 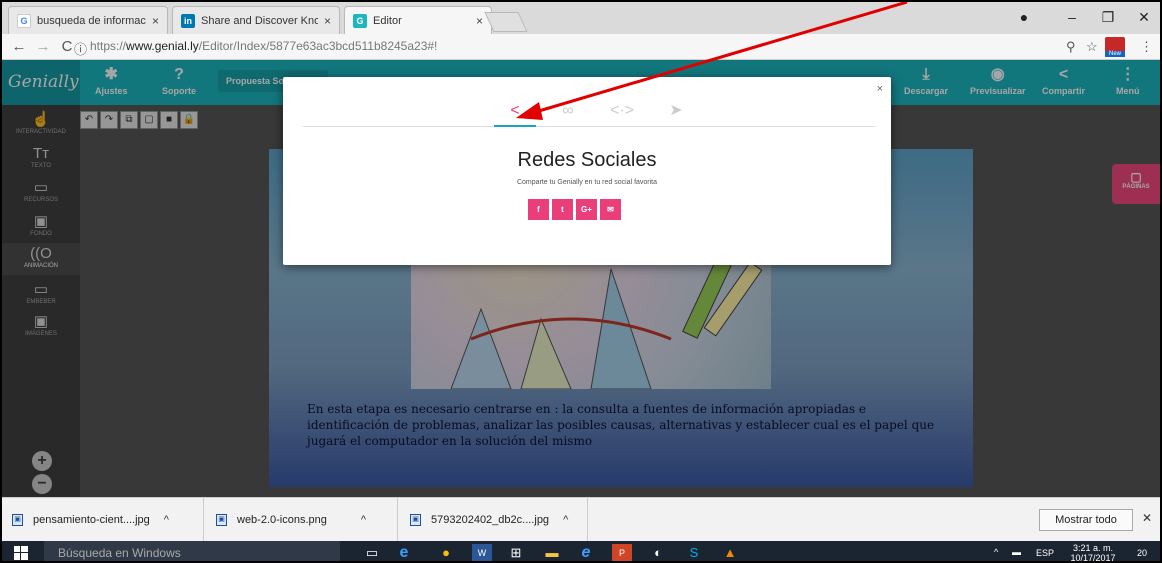 I want to click on notification-count: 20, so click(x=1141, y=553).